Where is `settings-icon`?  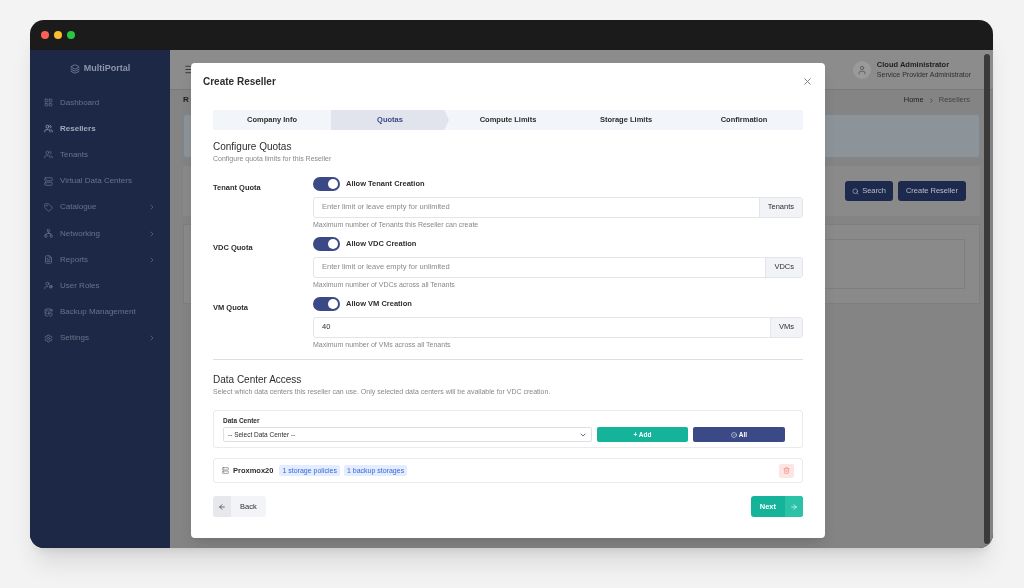
settings-icon is located at coordinates (48, 338).